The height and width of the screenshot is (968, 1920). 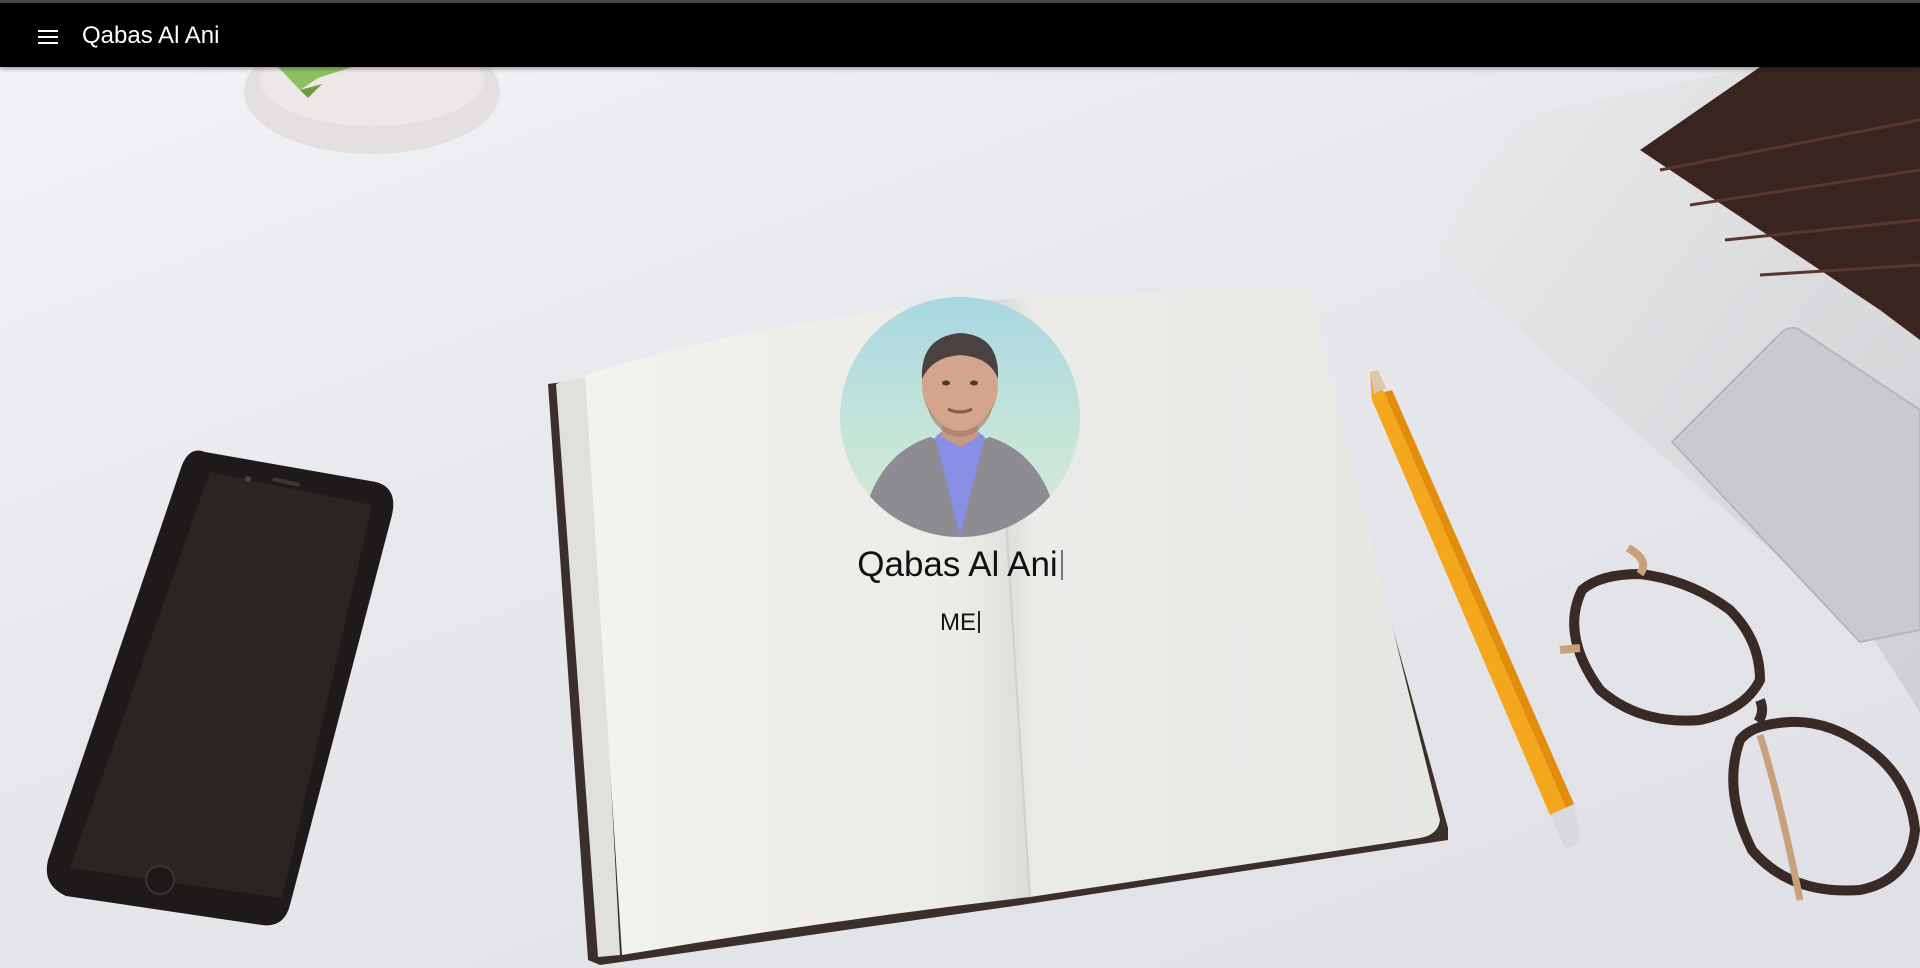 I want to click on hero-subtitle-typing: ME, so click(x=960, y=623).